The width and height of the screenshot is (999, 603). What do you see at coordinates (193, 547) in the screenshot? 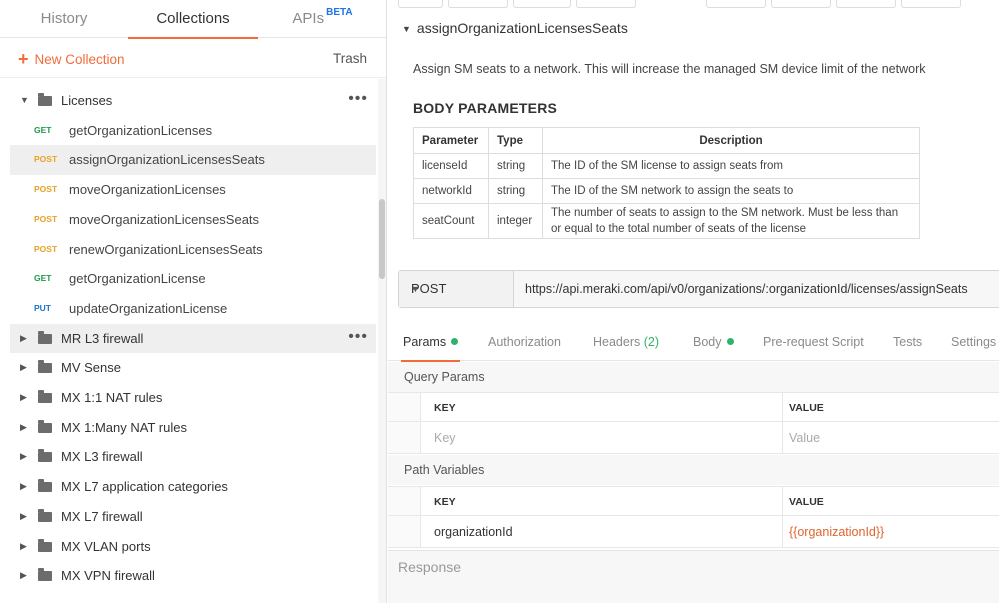
I see `folder-item: ▶ MX VLAN ports` at bounding box center [193, 547].